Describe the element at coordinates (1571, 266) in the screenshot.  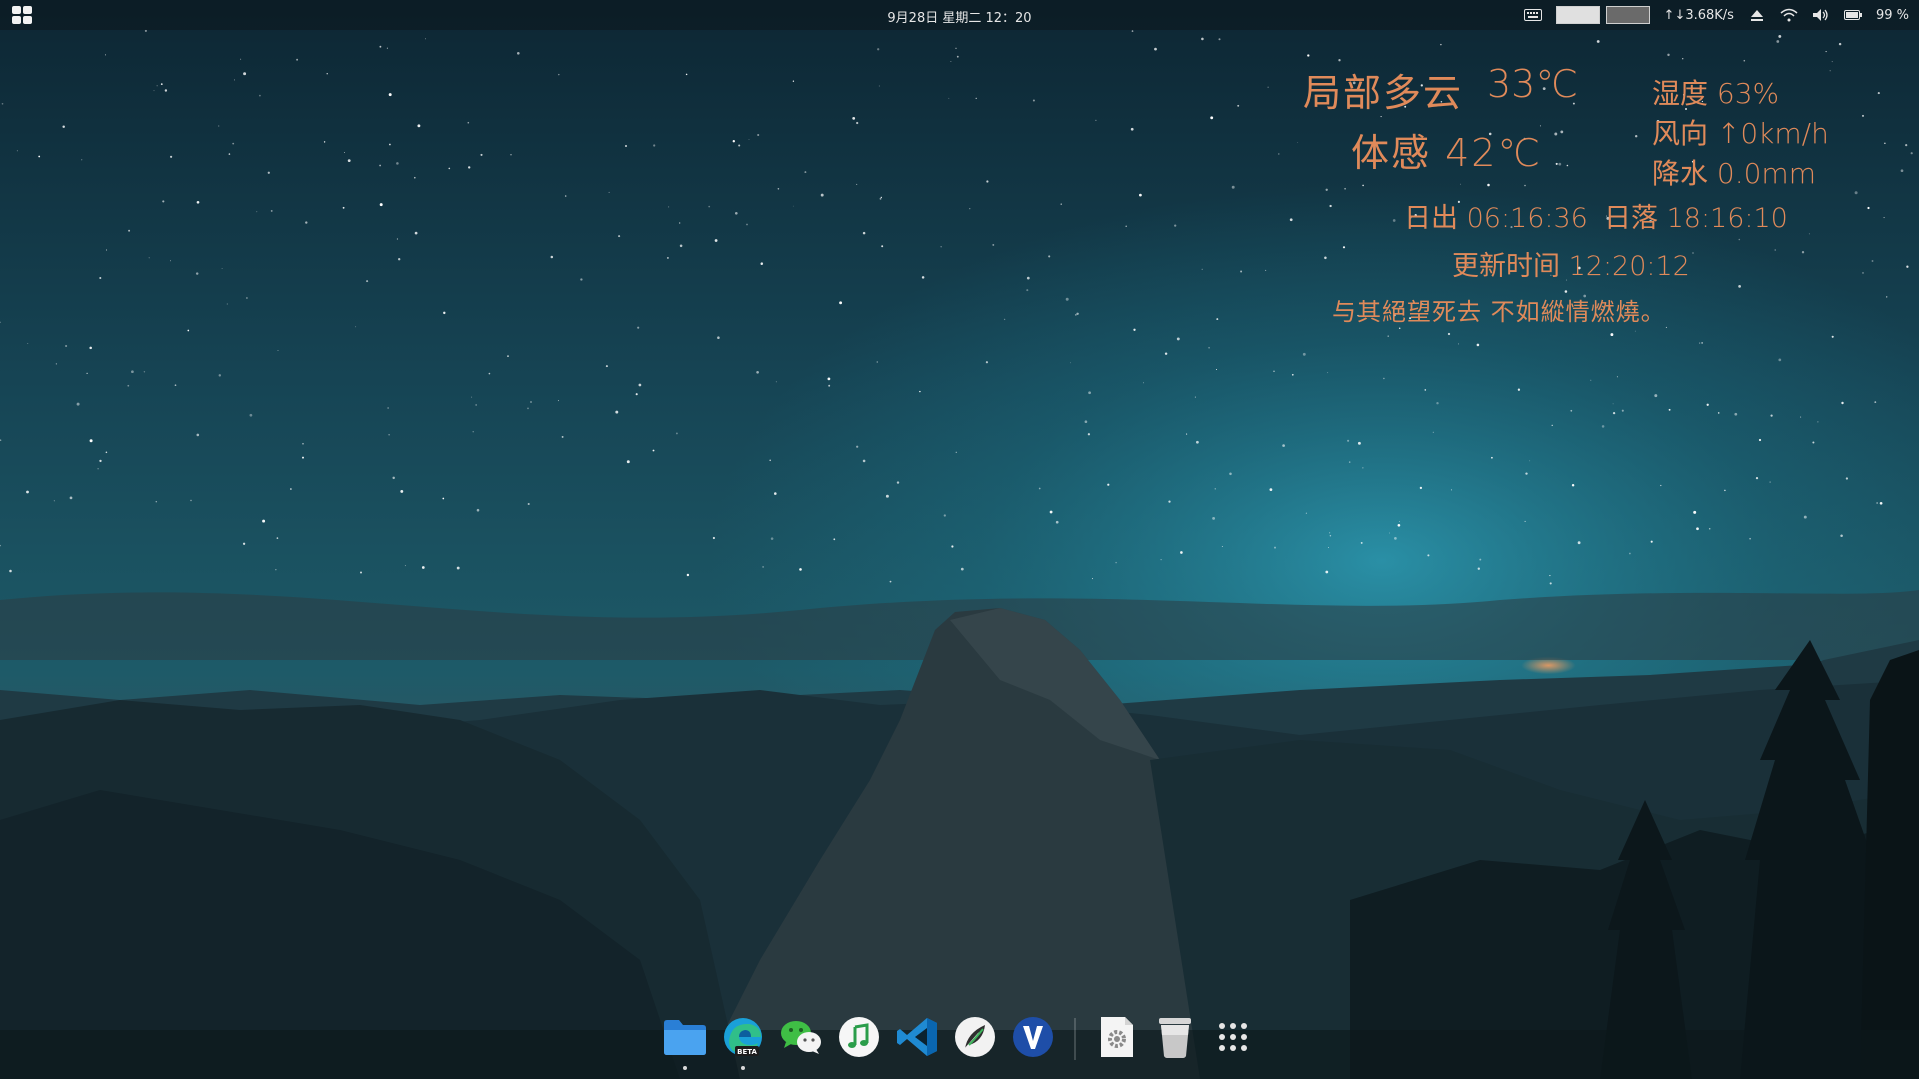
I see `weather-update-time: 更新时间 12:20:12` at that location.